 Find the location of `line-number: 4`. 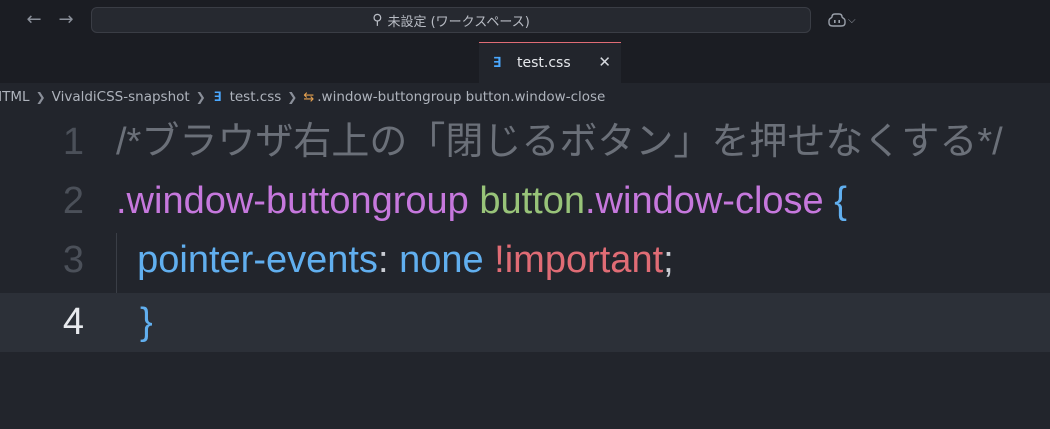

line-number: 4 is located at coordinates (73, 322).